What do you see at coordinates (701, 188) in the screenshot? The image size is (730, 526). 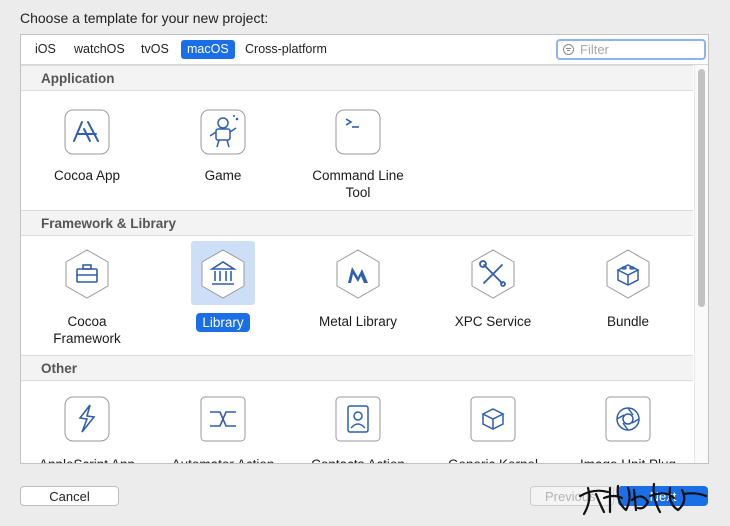 I see `scrollbar-thumb` at bounding box center [701, 188].